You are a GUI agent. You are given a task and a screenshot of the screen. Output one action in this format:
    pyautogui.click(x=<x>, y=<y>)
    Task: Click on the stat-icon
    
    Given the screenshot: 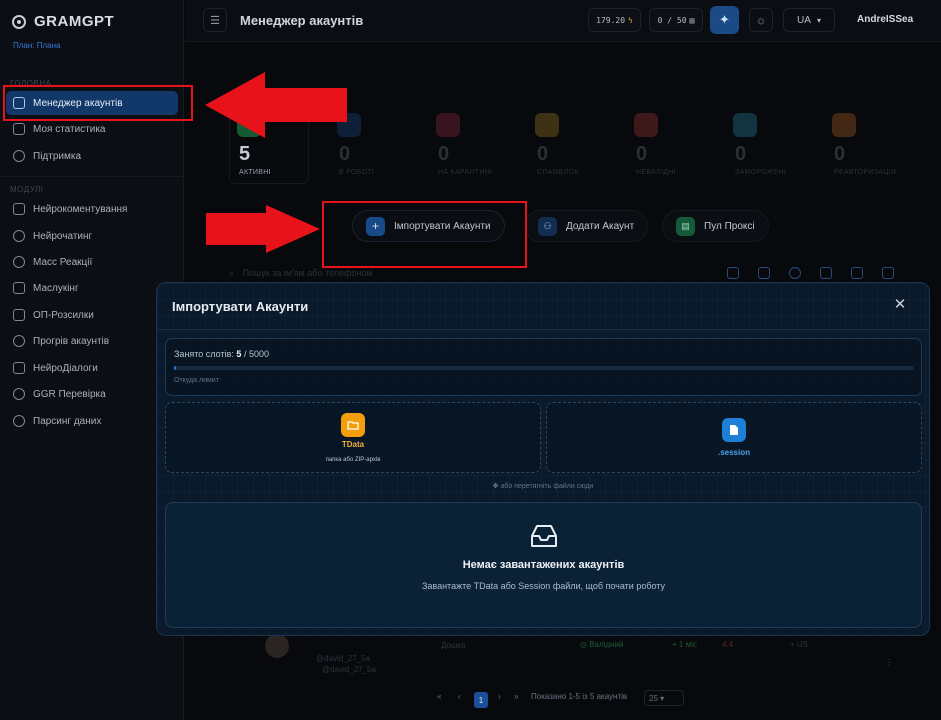 What is the action you would take?
    pyautogui.click(x=646, y=125)
    